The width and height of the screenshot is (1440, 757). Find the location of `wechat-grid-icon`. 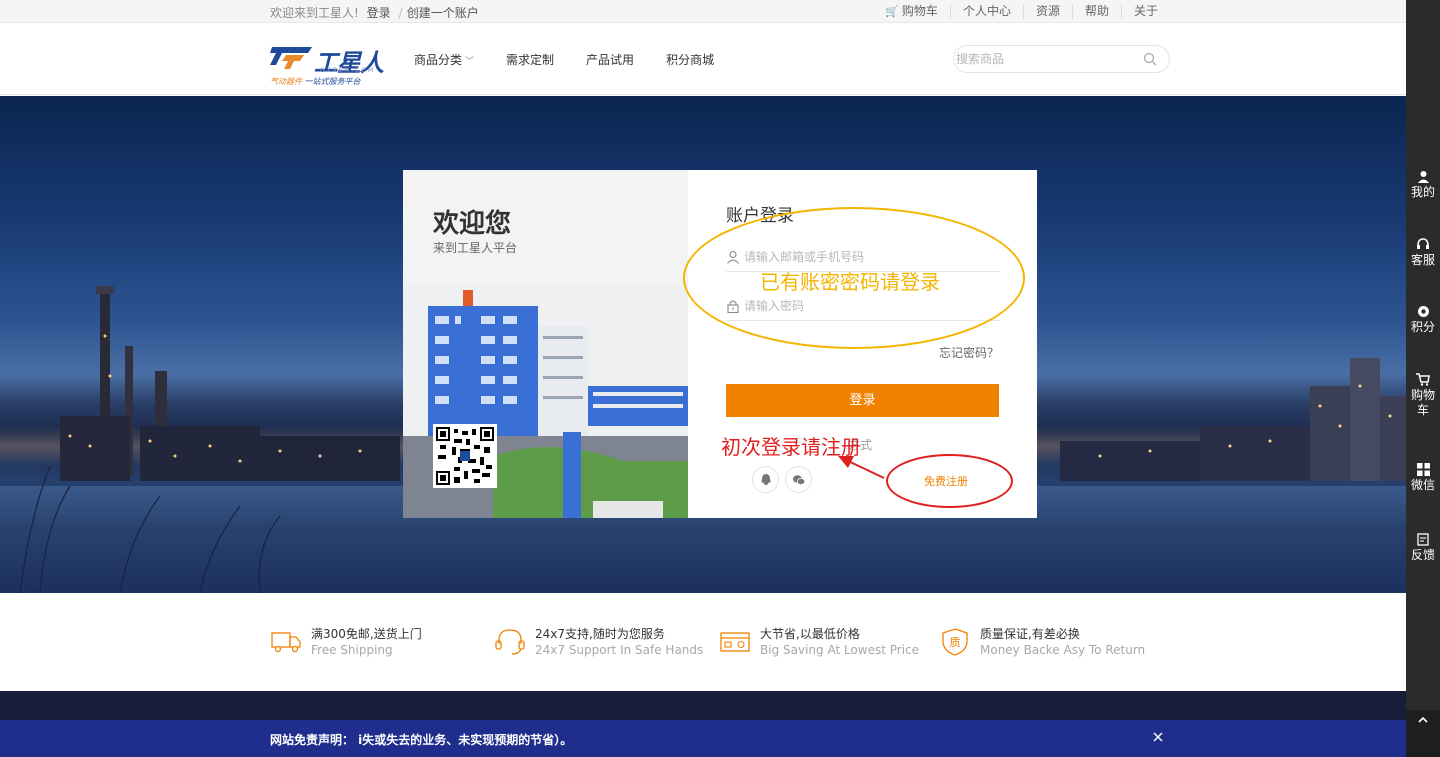

wechat-grid-icon is located at coordinates (1423, 469).